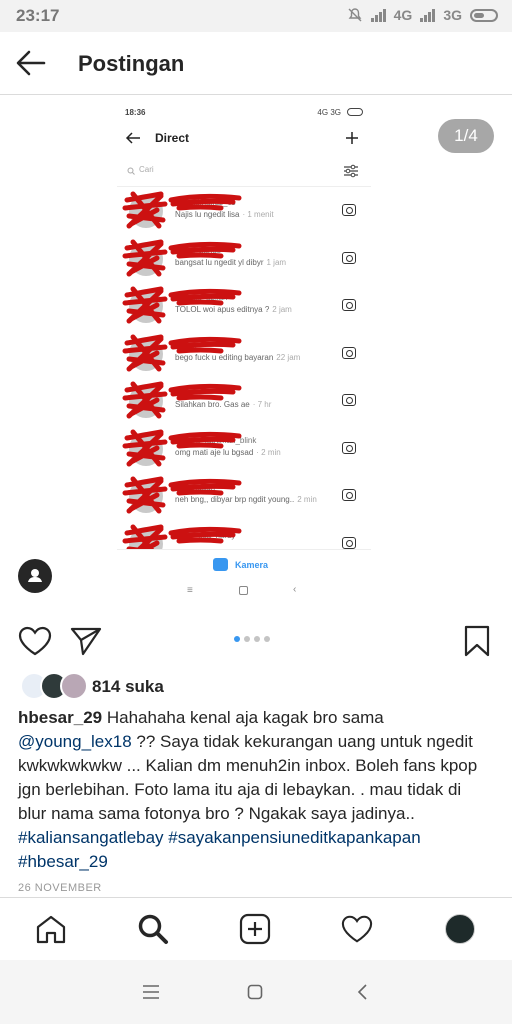  I want to click on nav-activity, so click(357, 929).